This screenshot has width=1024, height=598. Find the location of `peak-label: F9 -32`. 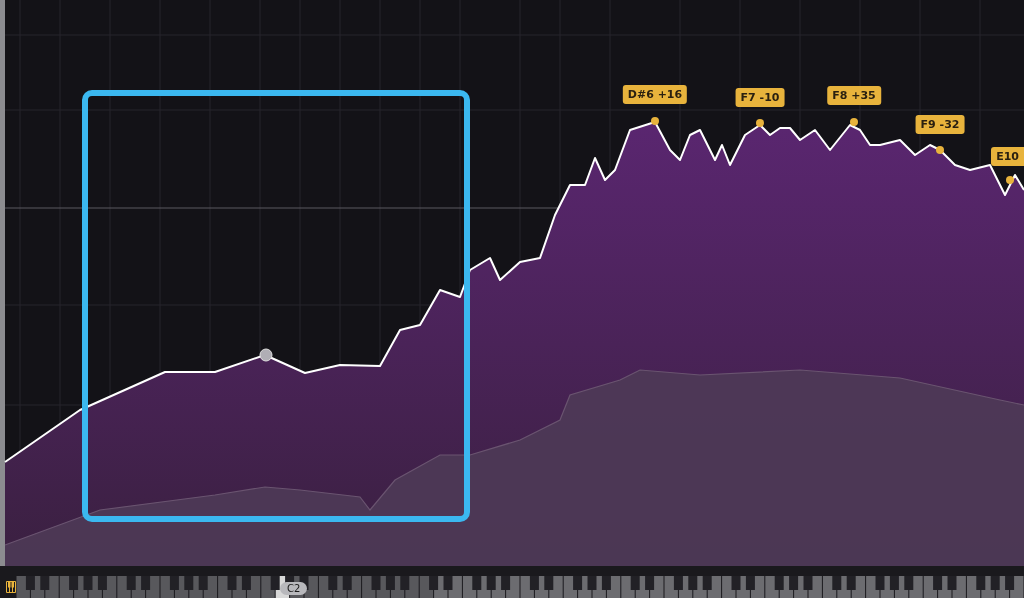

peak-label: F9 -32 is located at coordinates (940, 124).